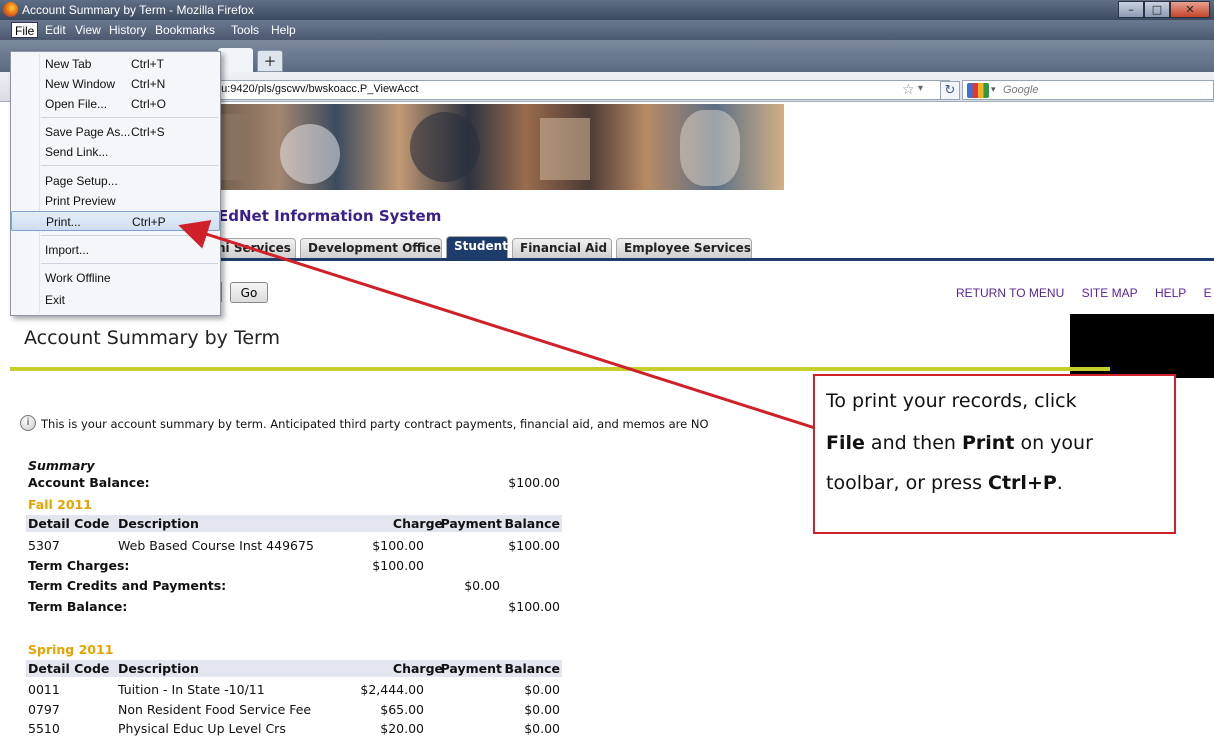 The width and height of the screenshot is (1214, 750). I want to click on maximize-button: □, so click(1157, 9).